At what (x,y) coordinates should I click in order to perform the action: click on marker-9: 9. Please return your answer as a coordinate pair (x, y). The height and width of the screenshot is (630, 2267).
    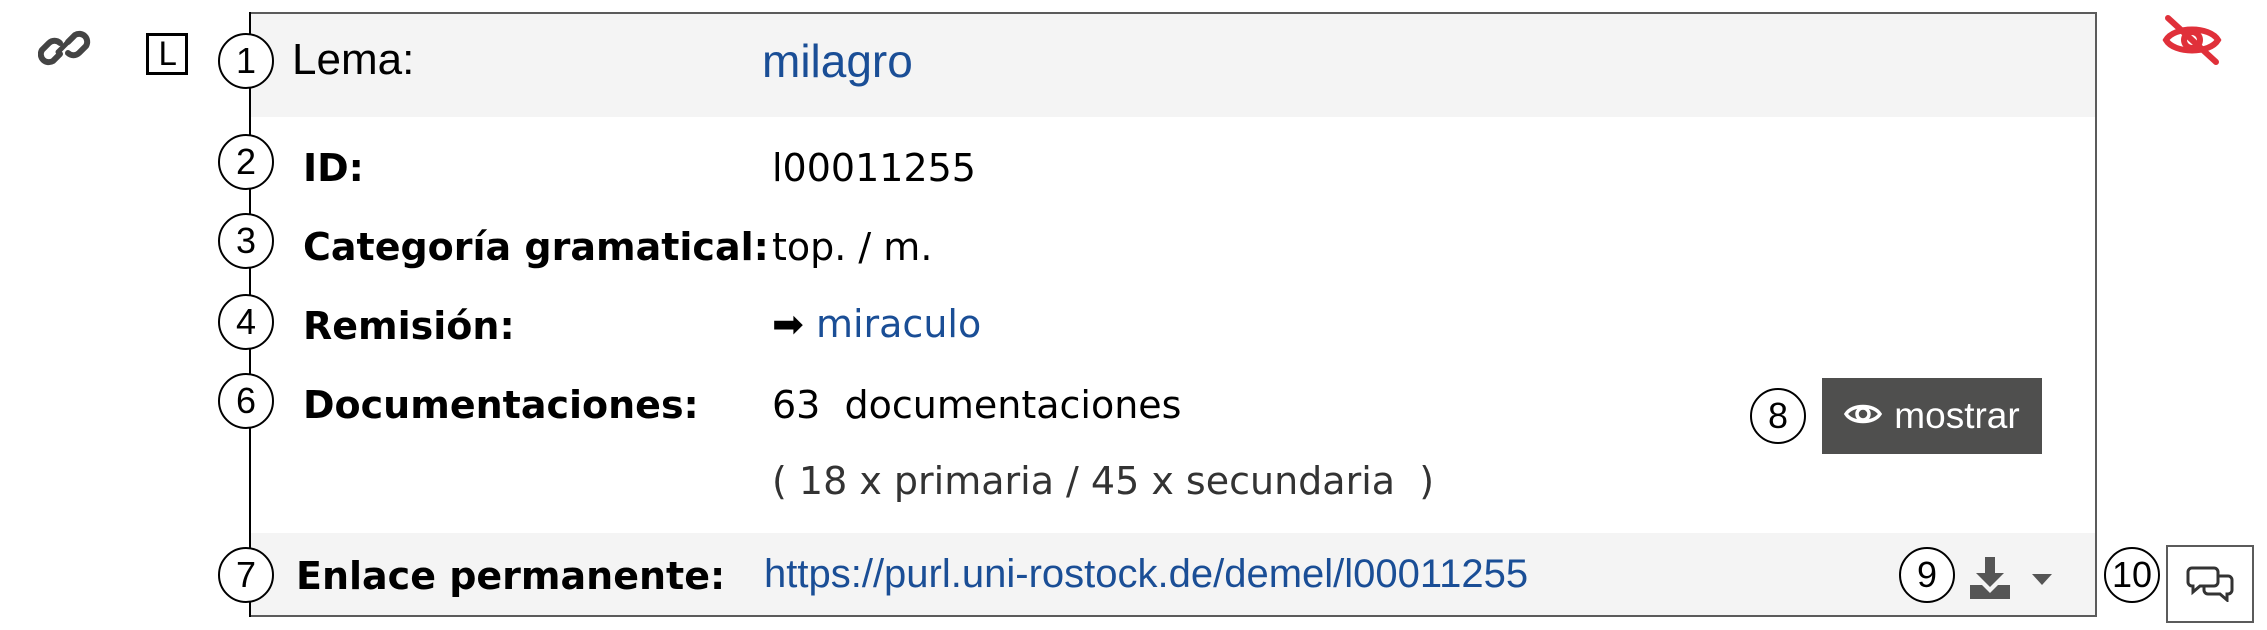
    Looking at the image, I should click on (1927, 575).